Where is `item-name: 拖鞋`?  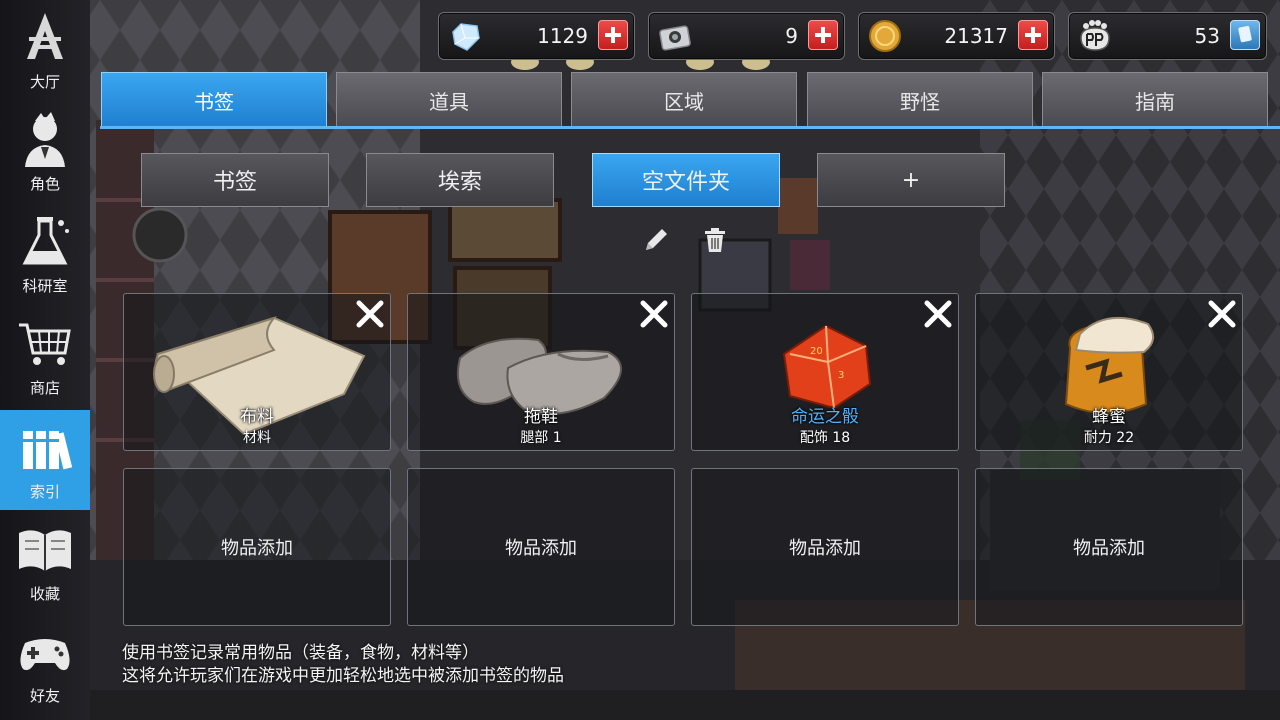 item-name: 拖鞋 is located at coordinates (541, 417).